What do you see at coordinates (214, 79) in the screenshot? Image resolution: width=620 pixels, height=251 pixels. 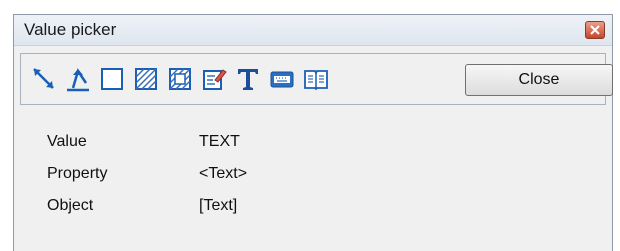 I see `edit-document-icon` at bounding box center [214, 79].